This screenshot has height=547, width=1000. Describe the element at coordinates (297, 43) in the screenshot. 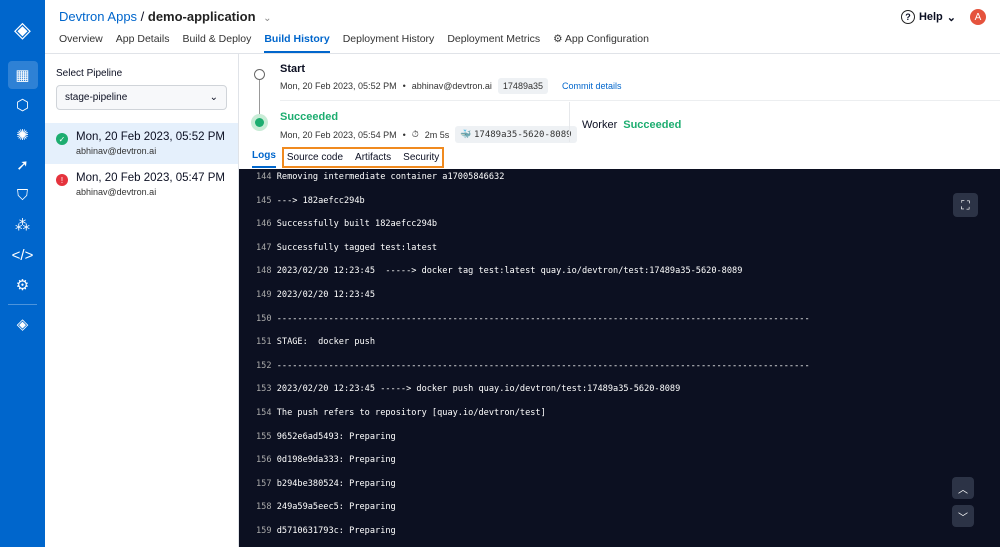

I see `tab-build-history: Build History` at that location.